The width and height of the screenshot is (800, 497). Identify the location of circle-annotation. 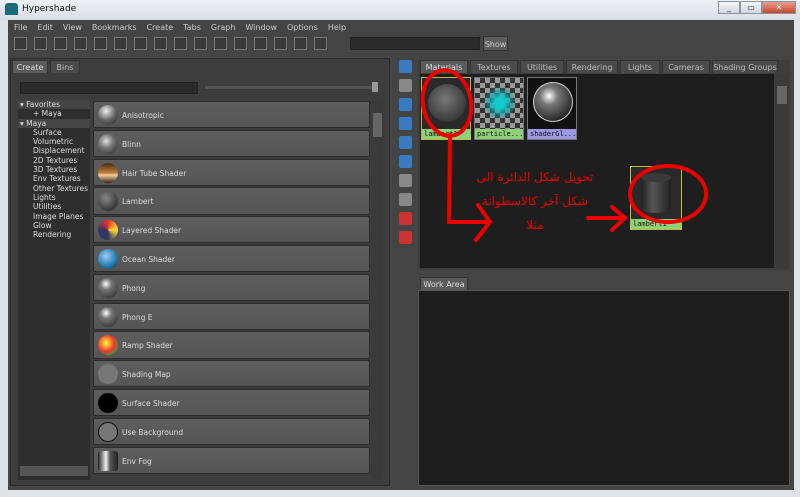
(447, 103).